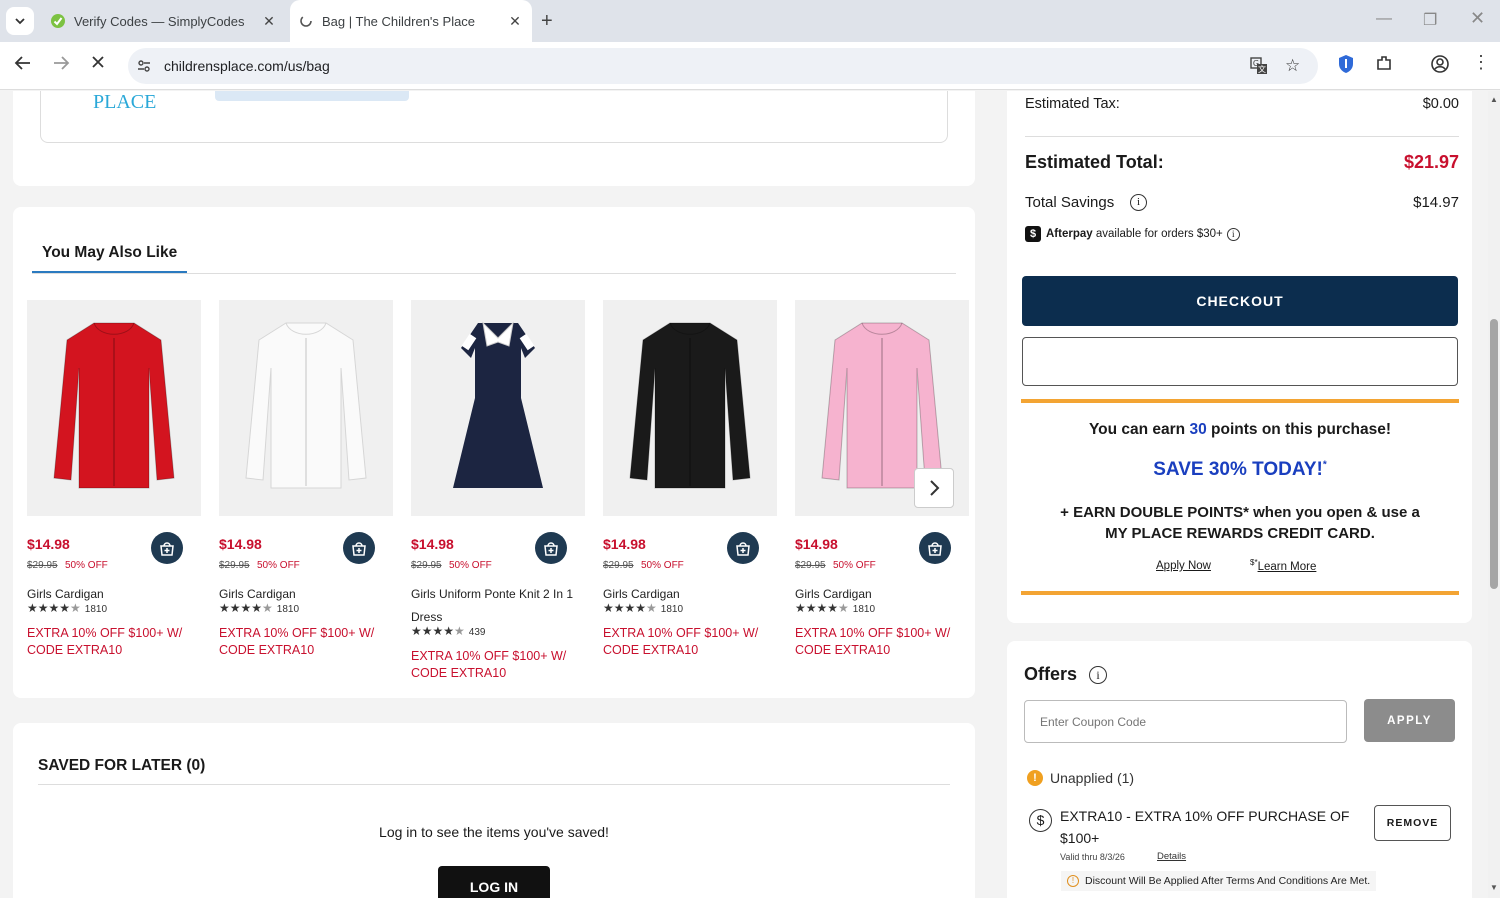 The width and height of the screenshot is (1500, 898). What do you see at coordinates (399, 21) in the screenshot?
I see `tab-title: Bag | The Children's Place` at bounding box center [399, 21].